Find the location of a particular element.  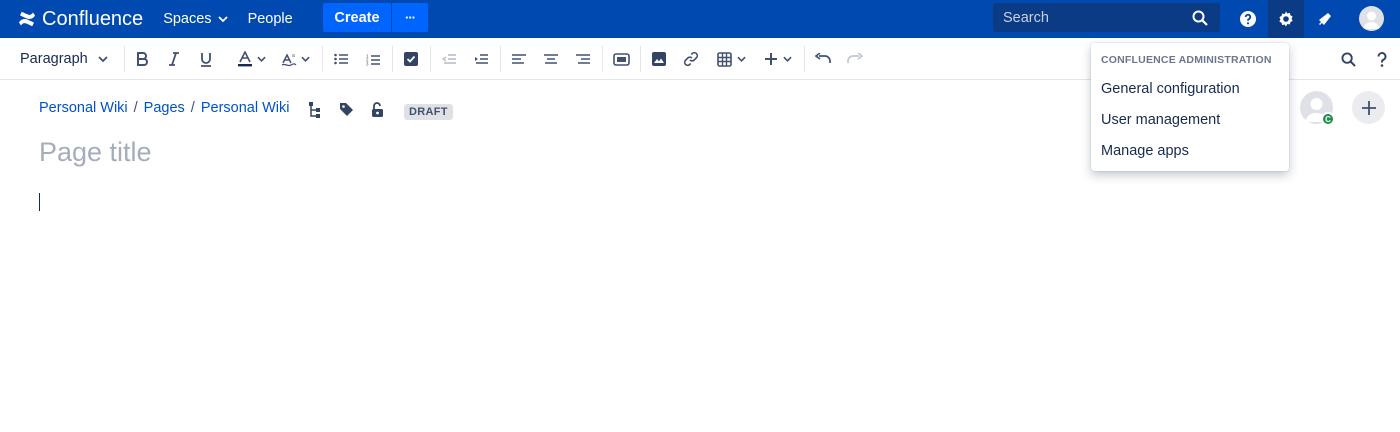

image-icon is located at coordinates (659, 59).